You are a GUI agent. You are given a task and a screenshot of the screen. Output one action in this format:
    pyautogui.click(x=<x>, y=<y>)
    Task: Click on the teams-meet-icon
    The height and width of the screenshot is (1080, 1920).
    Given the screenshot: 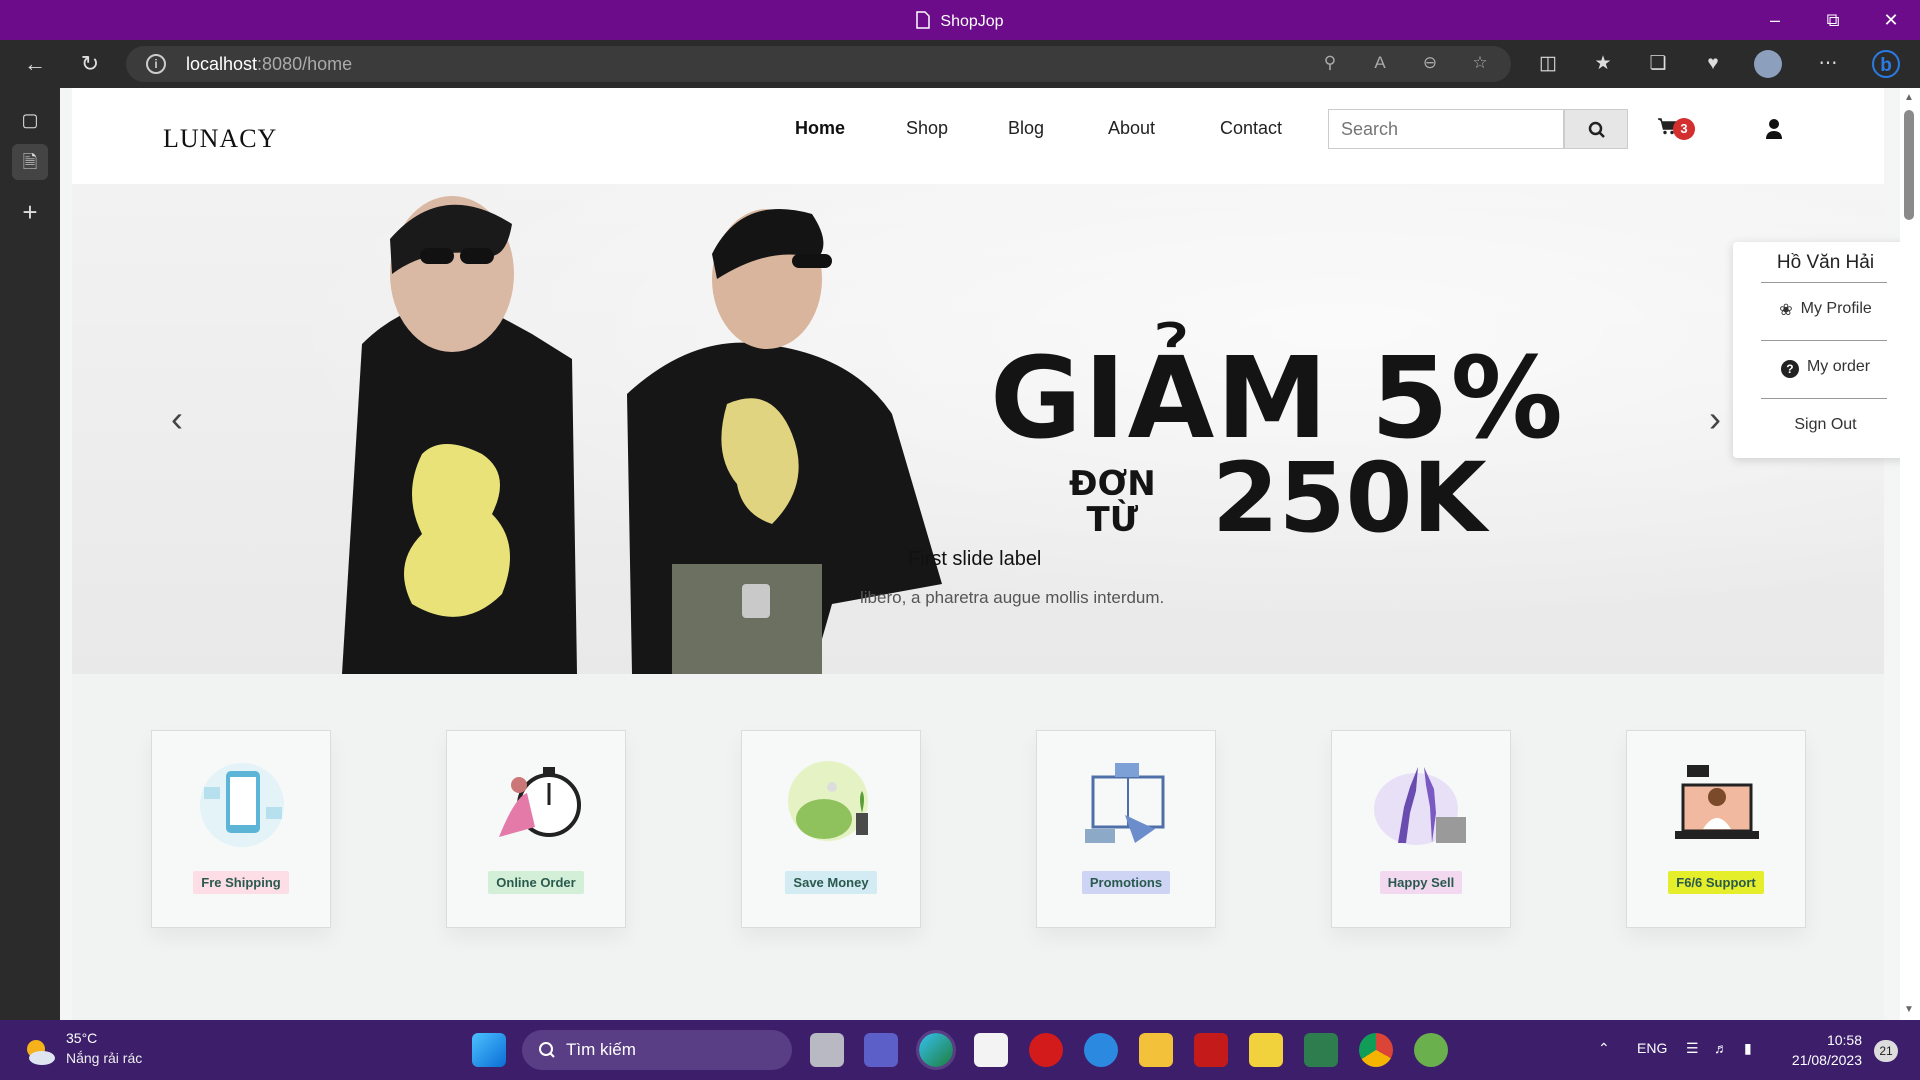 What is the action you would take?
    pyautogui.click(x=881, y=1050)
    